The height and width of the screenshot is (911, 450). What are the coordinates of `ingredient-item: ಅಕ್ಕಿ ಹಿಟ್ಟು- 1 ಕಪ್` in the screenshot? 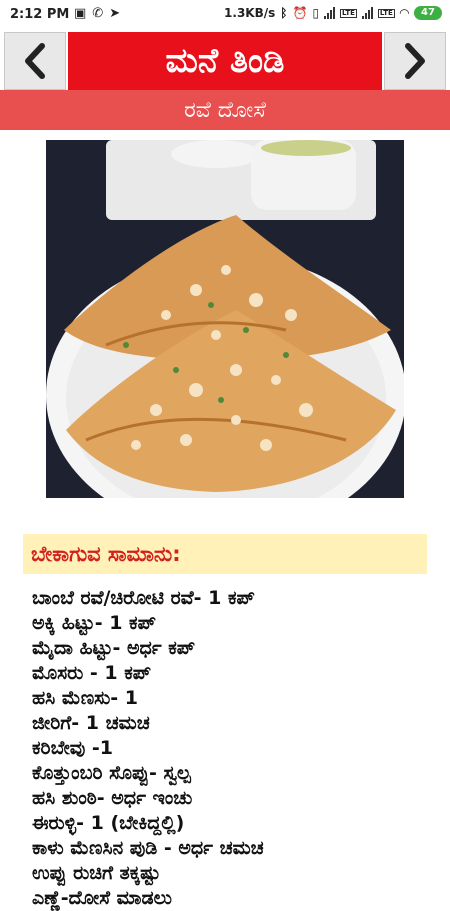 It's located at (94, 623).